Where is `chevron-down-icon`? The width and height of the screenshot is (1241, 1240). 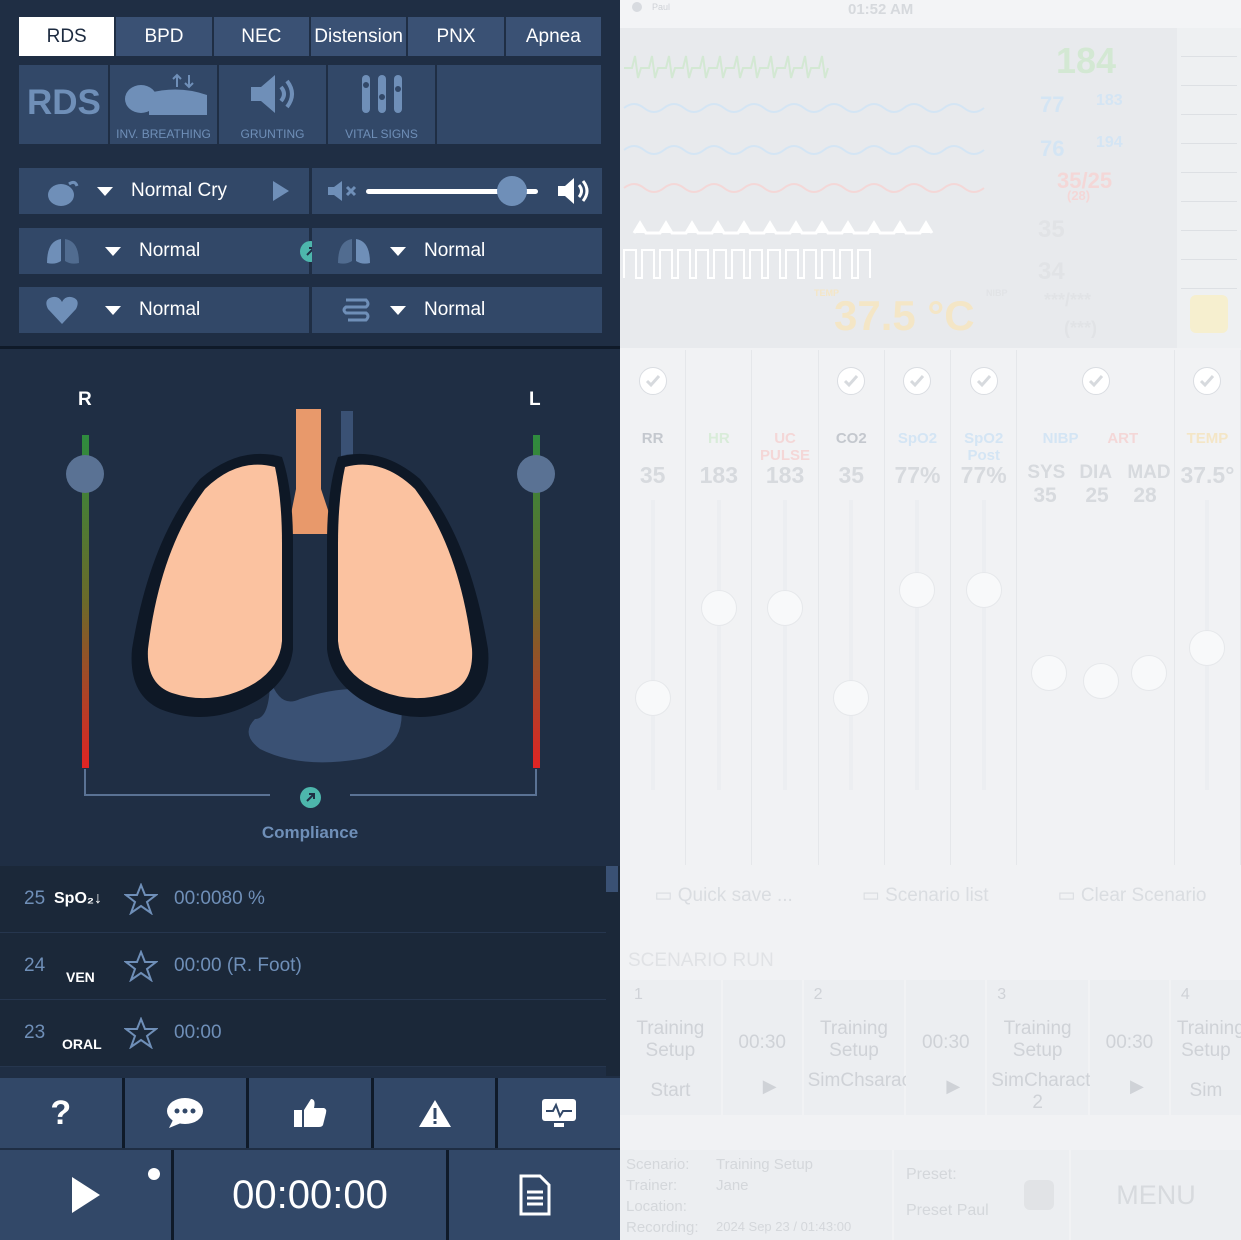 chevron-down-icon is located at coordinates (398, 310).